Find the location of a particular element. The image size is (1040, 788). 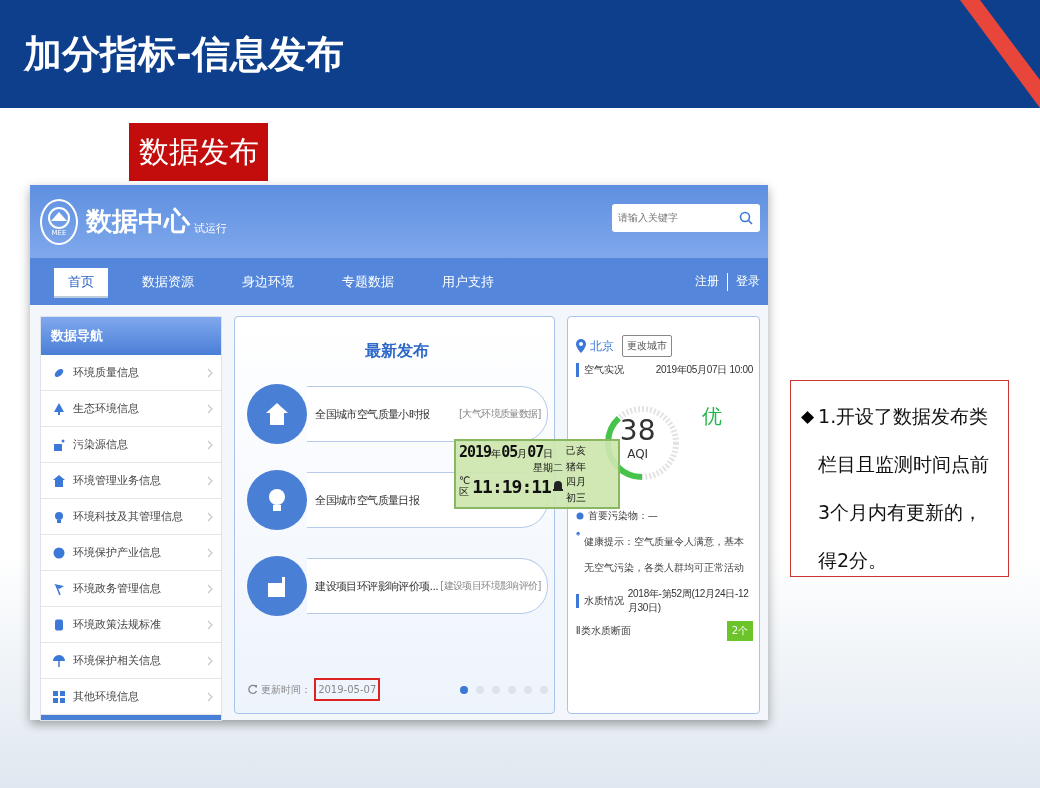

lcd-time: 11:19:11 is located at coordinates (511, 486).